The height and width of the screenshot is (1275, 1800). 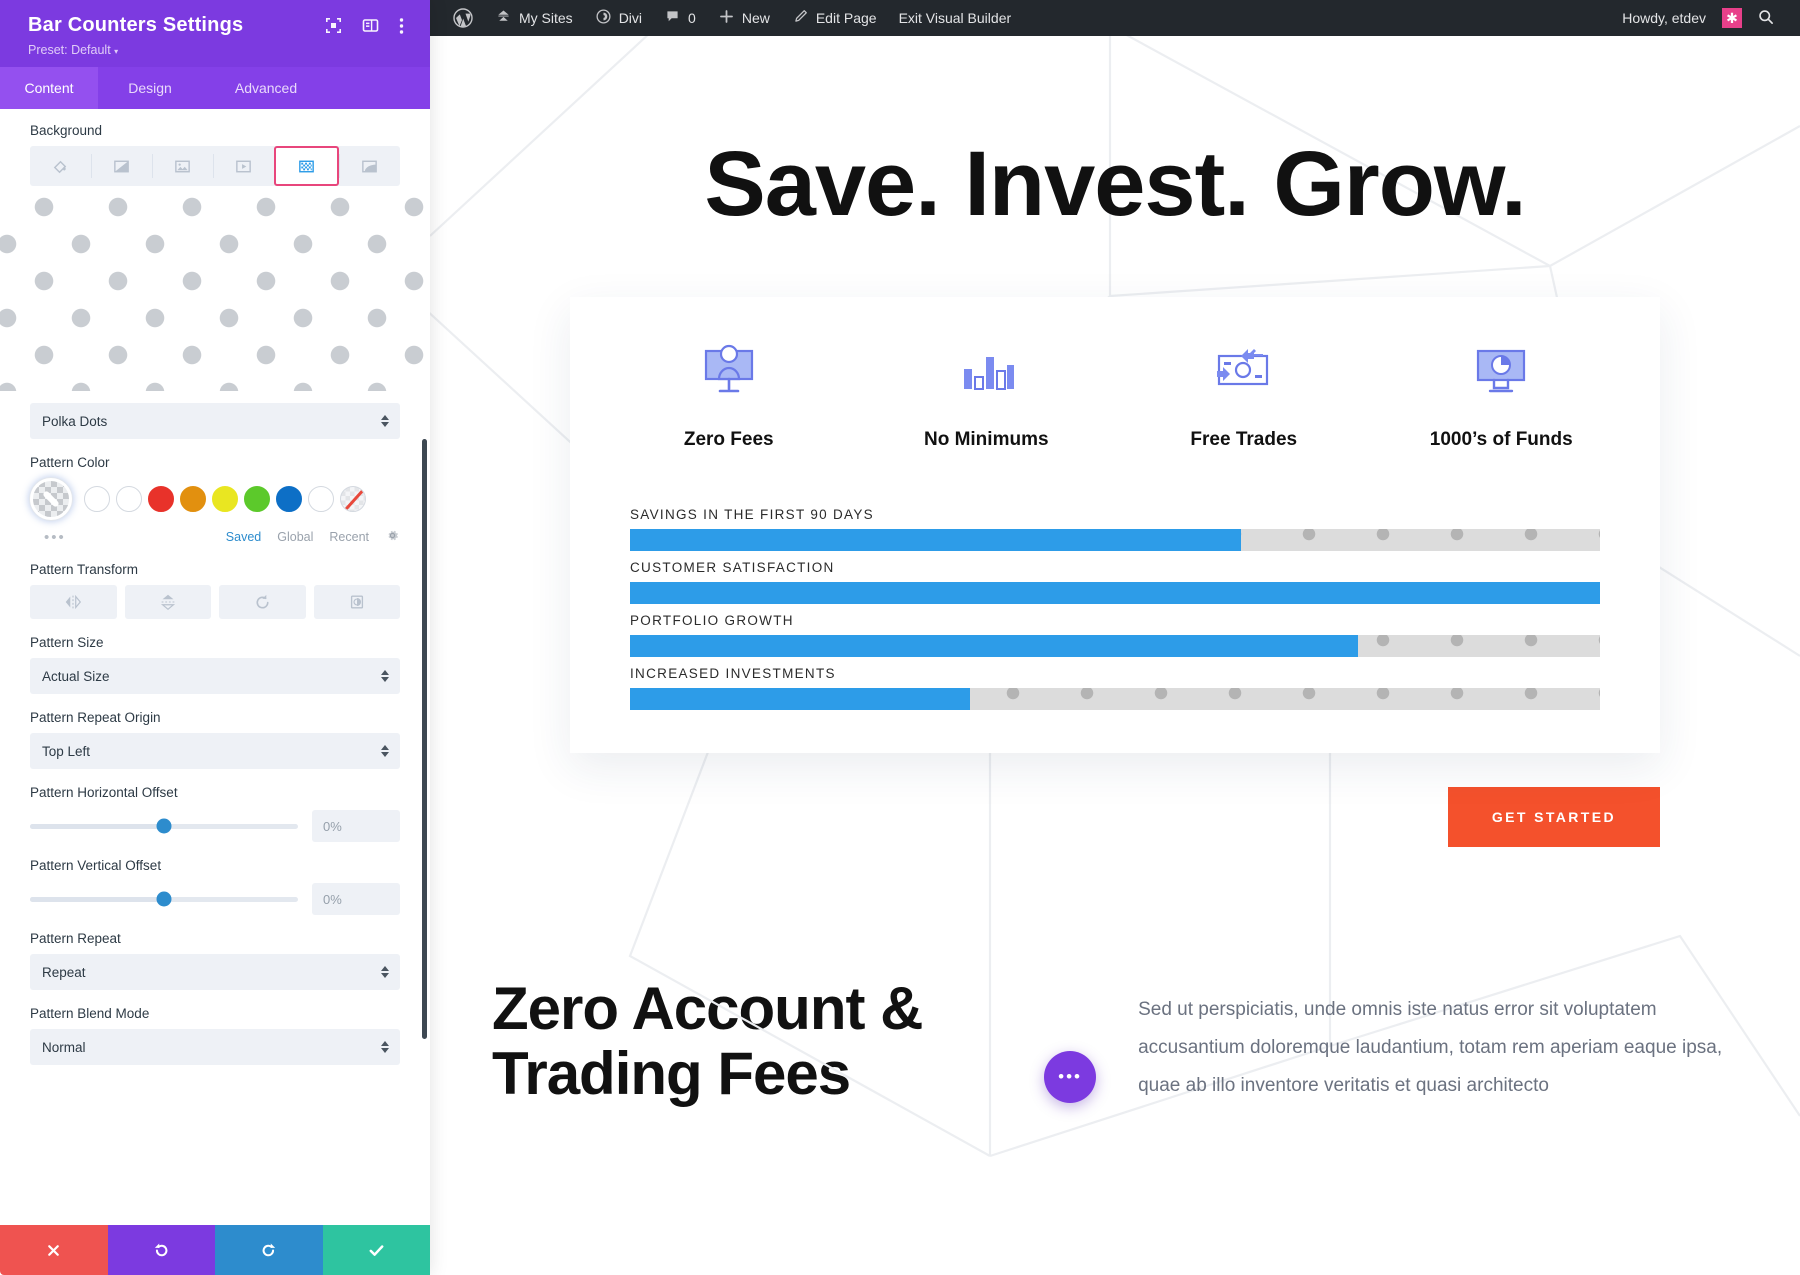 I want to click on pattern-blend-mode-select: Normal, so click(x=215, y=1047).